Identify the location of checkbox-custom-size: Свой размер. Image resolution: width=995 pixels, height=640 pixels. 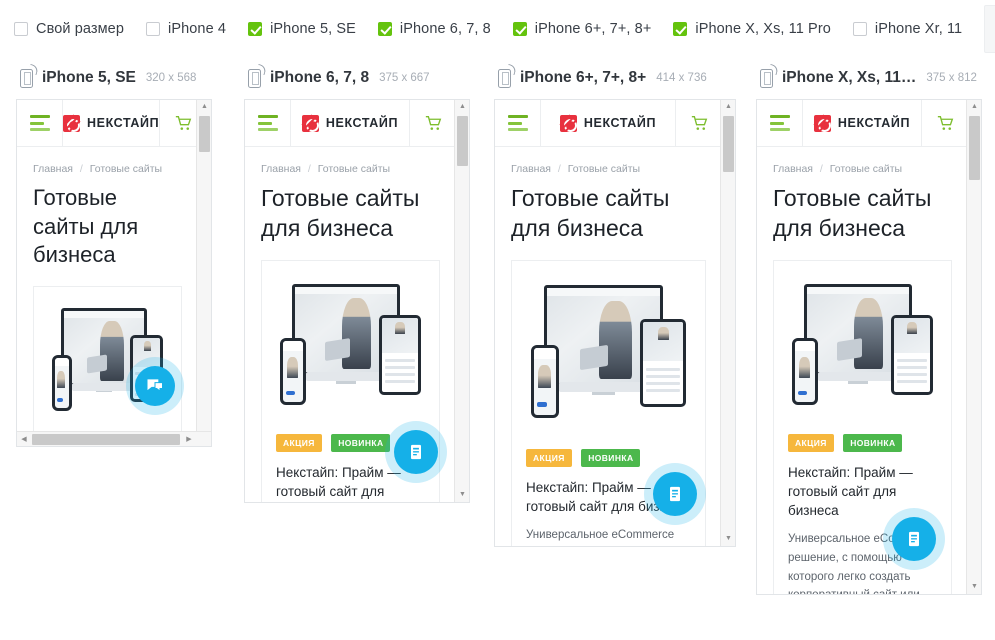
(69, 29).